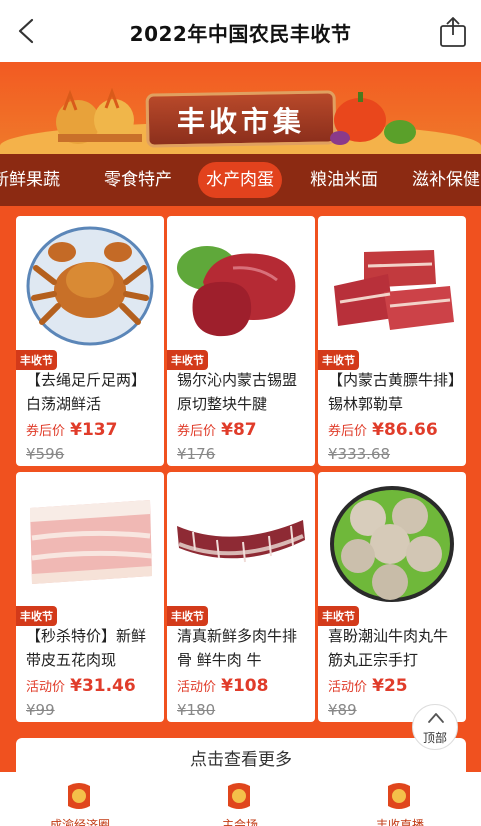  I want to click on tab-fresh-produce: 新鲜果蔬, so click(30, 180).